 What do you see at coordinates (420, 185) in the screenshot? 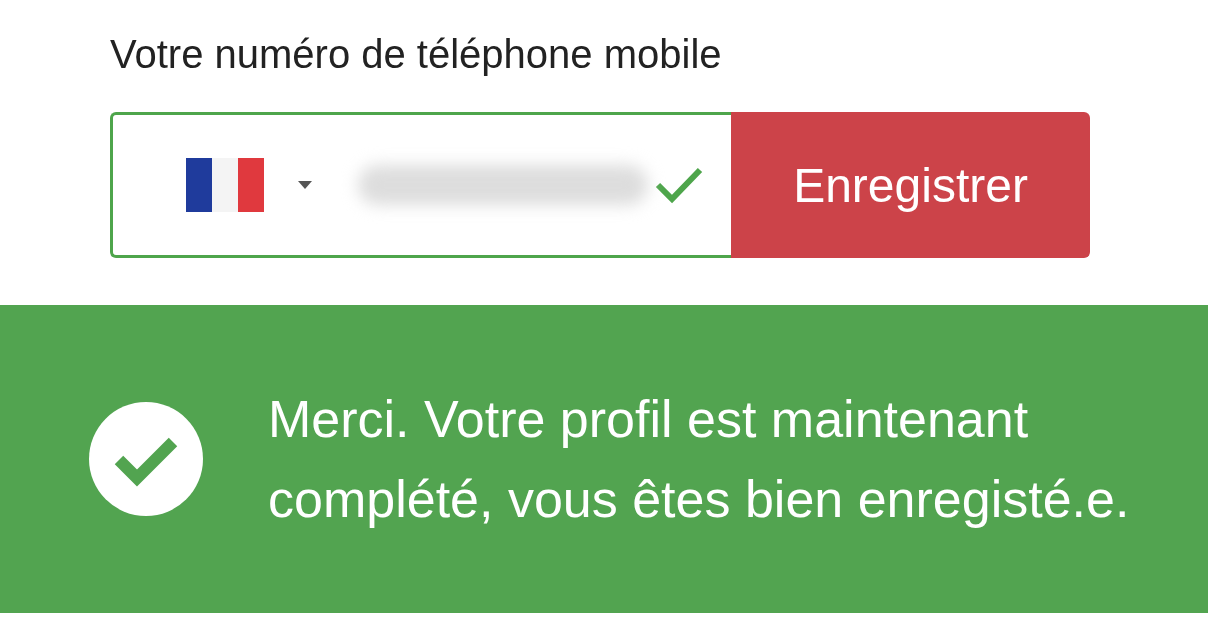
I see `phone-input-field` at bounding box center [420, 185].